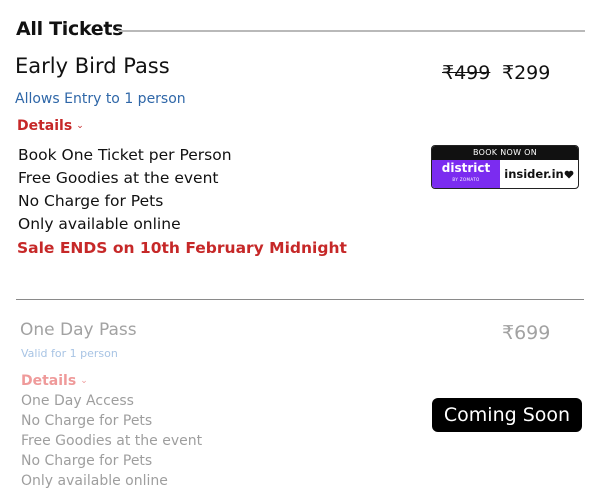 This screenshot has height=500, width=600. What do you see at coordinates (534, 174) in the screenshot?
I see `insider-logo-text: insider.in` at bounding box center [534, 174].